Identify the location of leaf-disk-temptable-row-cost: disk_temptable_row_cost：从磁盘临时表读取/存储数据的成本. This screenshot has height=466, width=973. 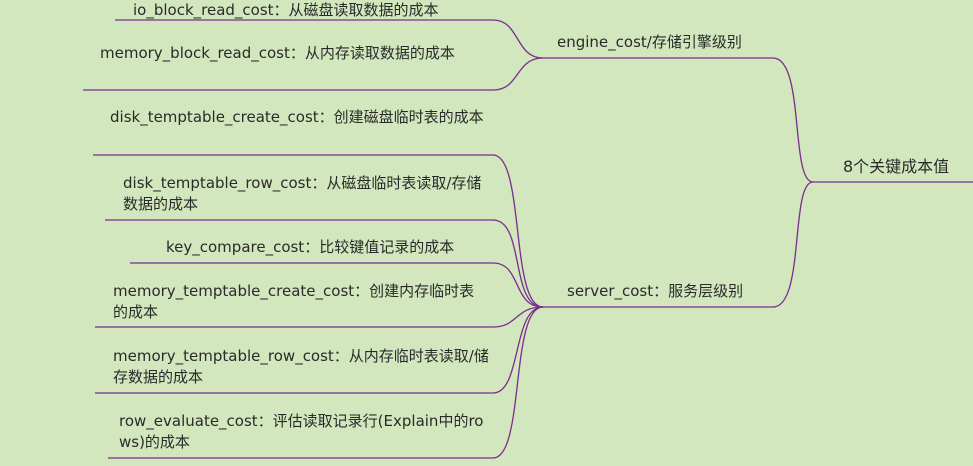
(302, 193).